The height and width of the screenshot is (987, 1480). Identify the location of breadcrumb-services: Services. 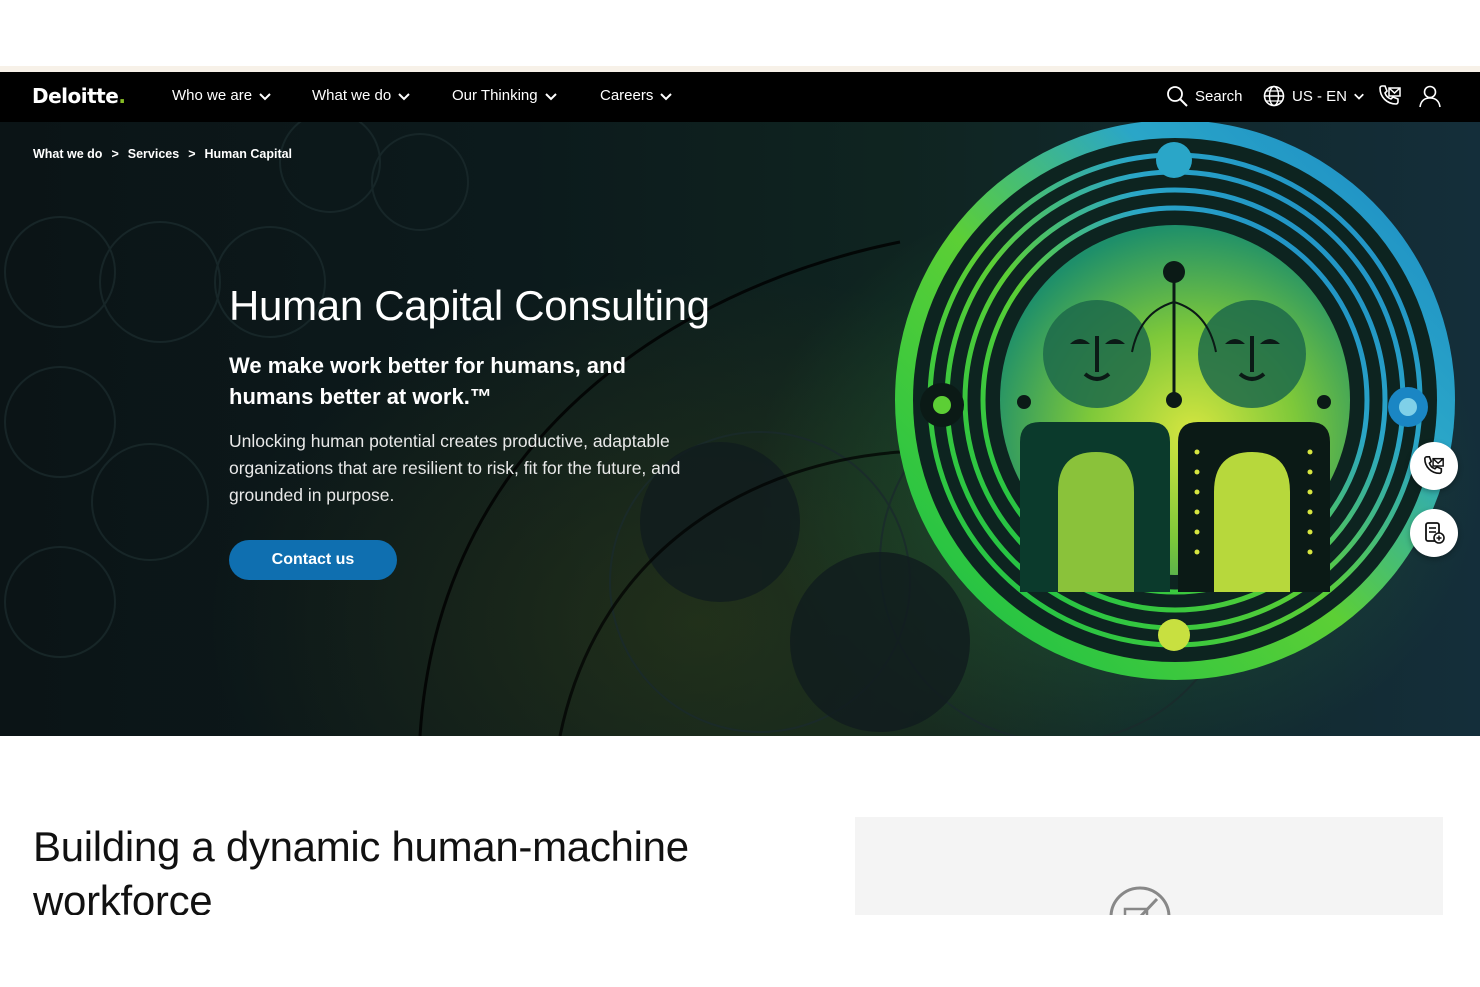
(153, 154).